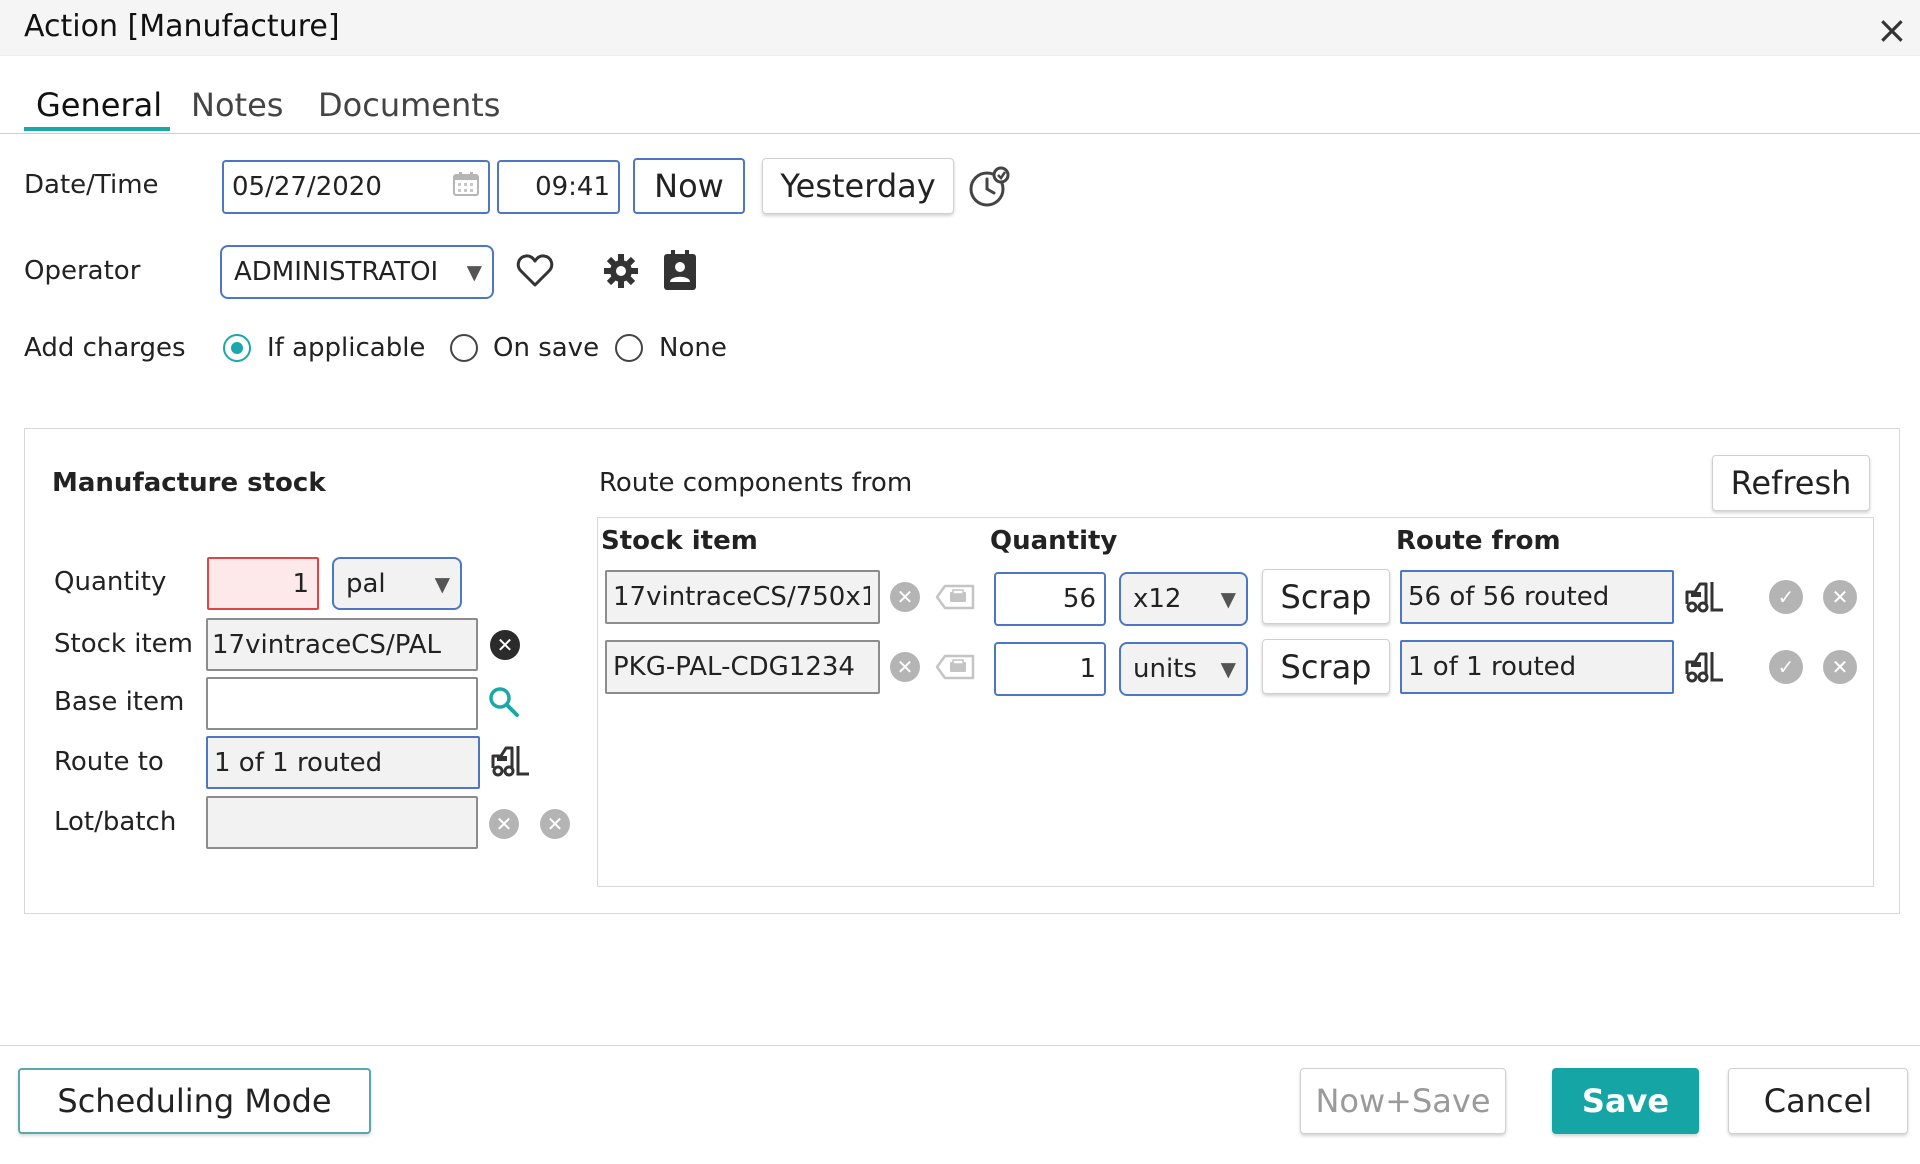  What do you see at coordinates (1786, 597) in the screenshot?
I see `row1-check-icon: ✓` at bounding box center [1786, 597].